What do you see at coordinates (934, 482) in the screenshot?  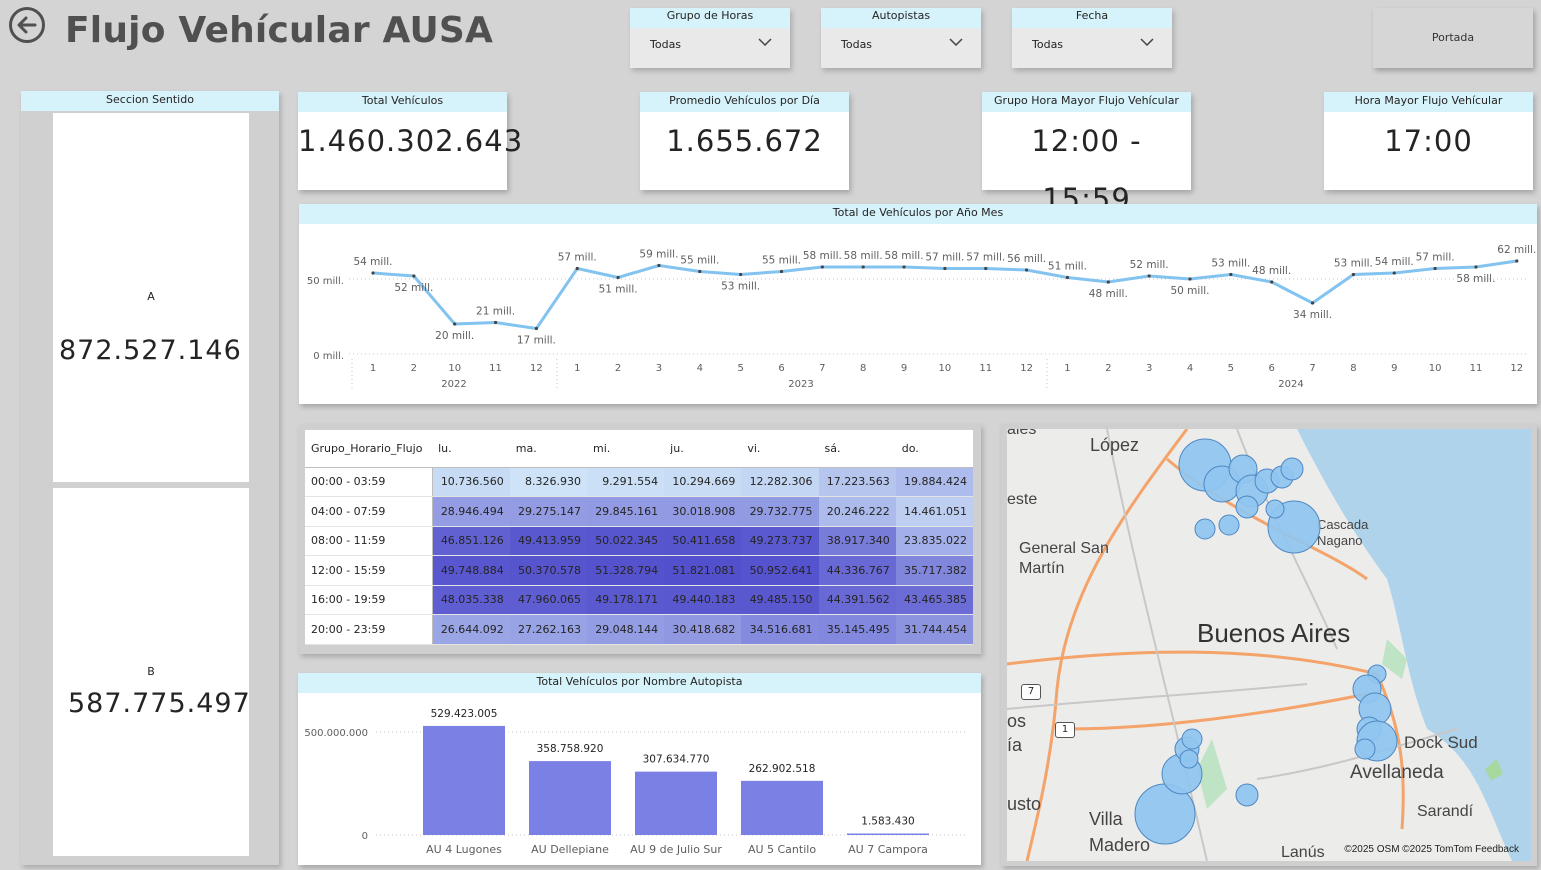 I see `matrix-cell: 19.884.424` at bounding box center [934, 482].